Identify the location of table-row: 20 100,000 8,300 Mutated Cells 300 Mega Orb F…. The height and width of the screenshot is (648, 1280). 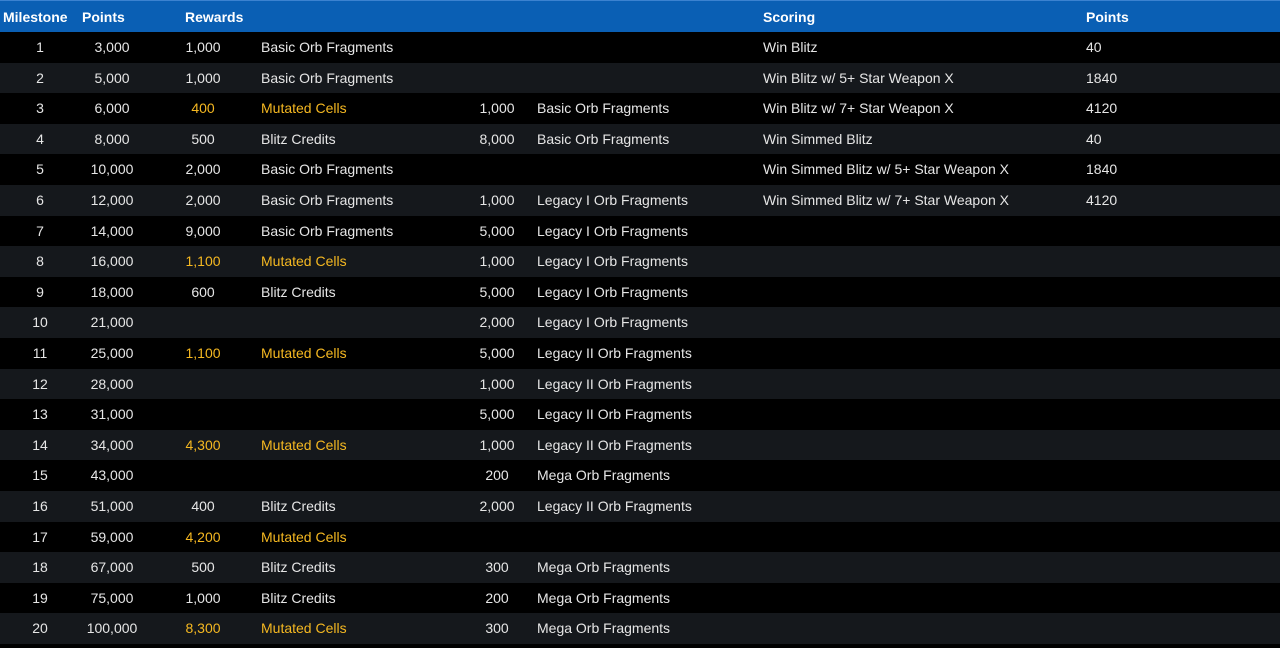
(640, 628).